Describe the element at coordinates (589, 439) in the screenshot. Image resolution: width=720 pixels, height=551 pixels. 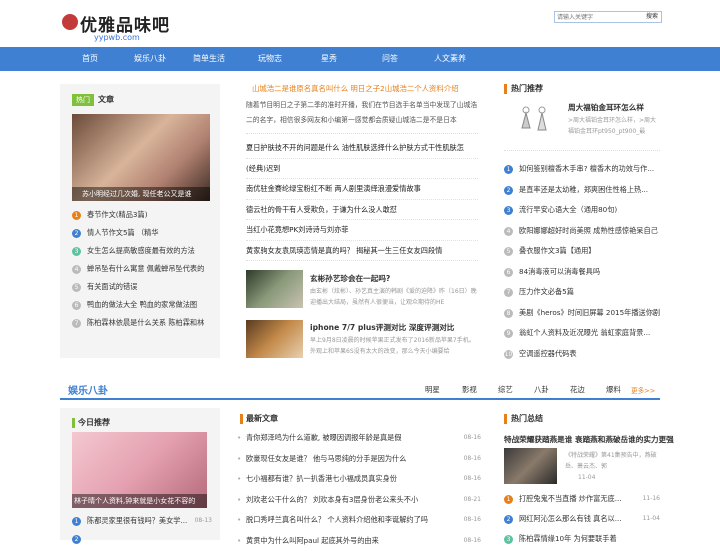
I see `summary-headline: 特战荣耀获踏燕是谁 衰踏燕和燕破岳谁的实力更强` at that location.